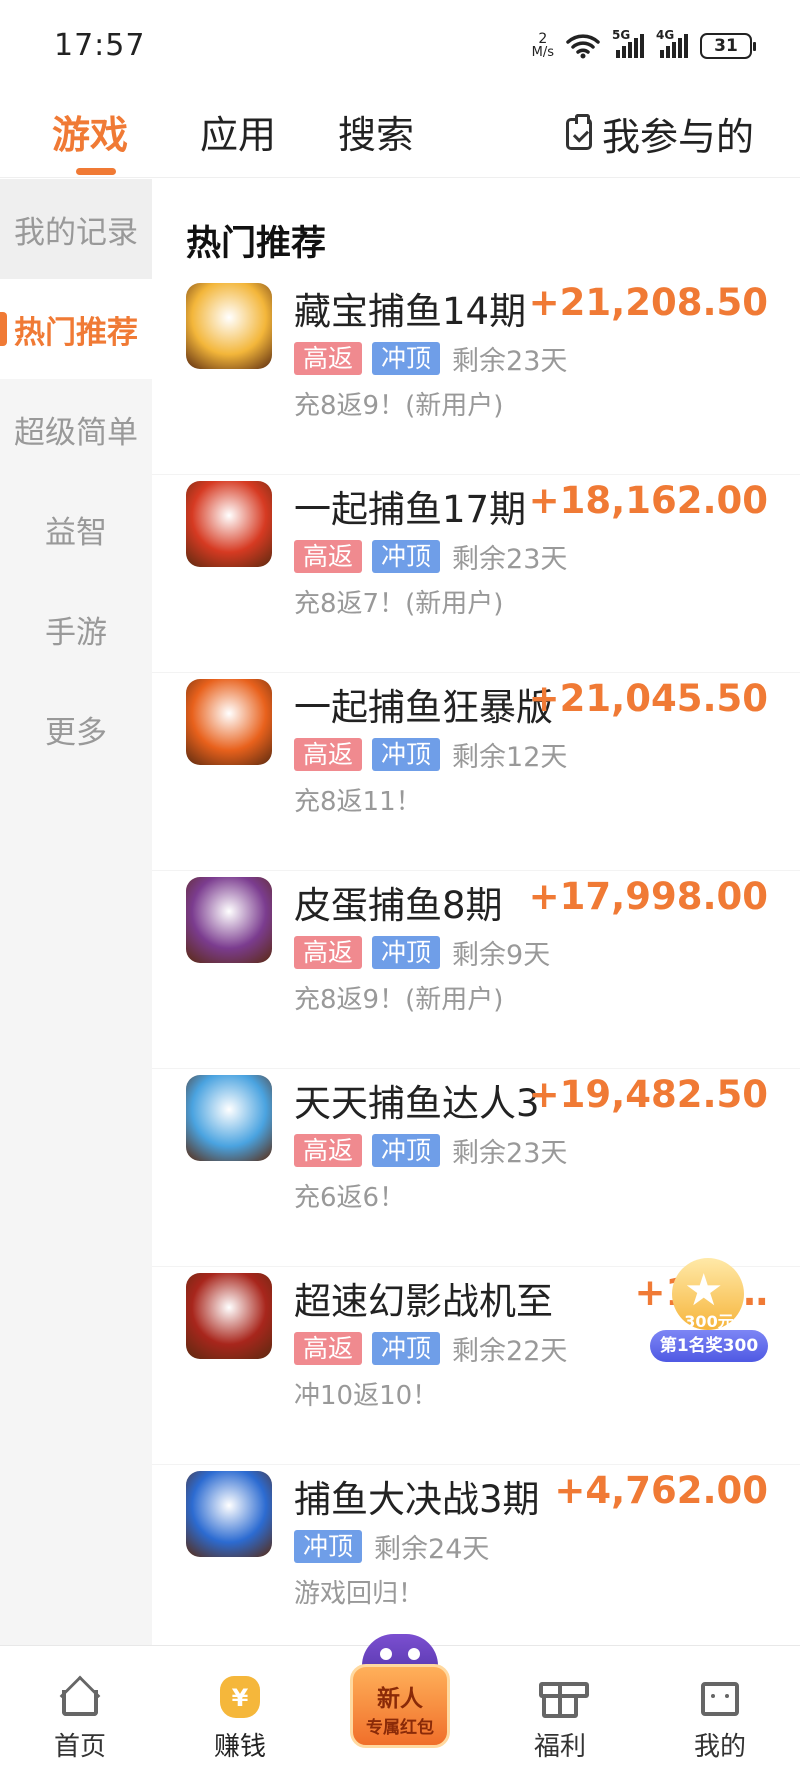 This screenshot has height=1776, width=800. Describe the element at coordinates (366, 1396) in the screenshot. I see `game-description: 冲10返10！` at that location.